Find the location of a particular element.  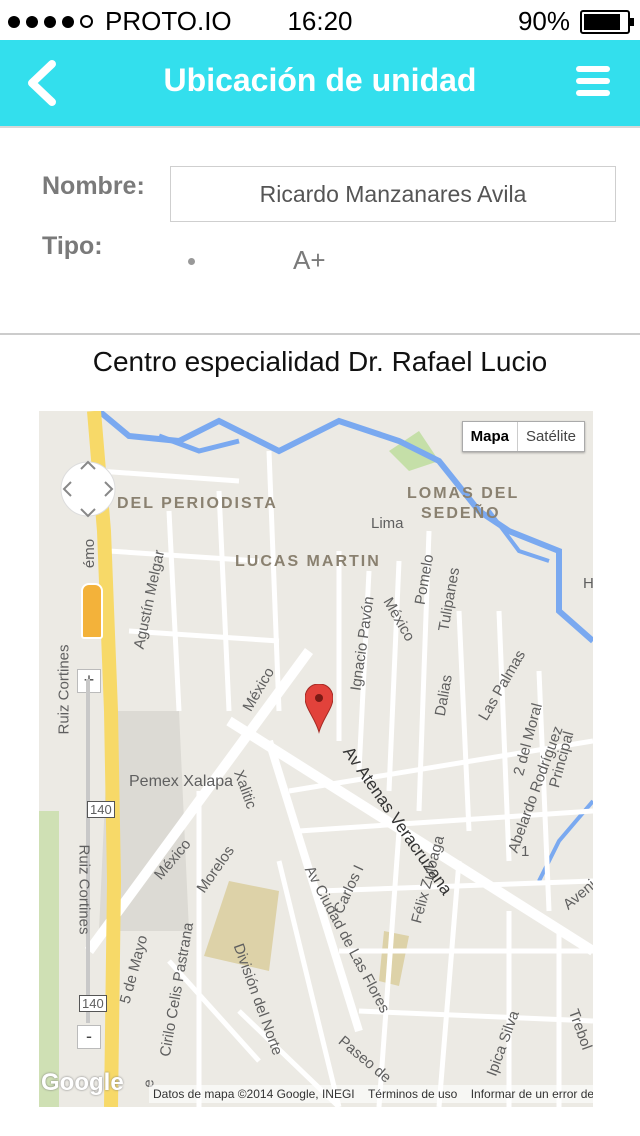

google-logo: Google is located at coordinates (82, 1082).